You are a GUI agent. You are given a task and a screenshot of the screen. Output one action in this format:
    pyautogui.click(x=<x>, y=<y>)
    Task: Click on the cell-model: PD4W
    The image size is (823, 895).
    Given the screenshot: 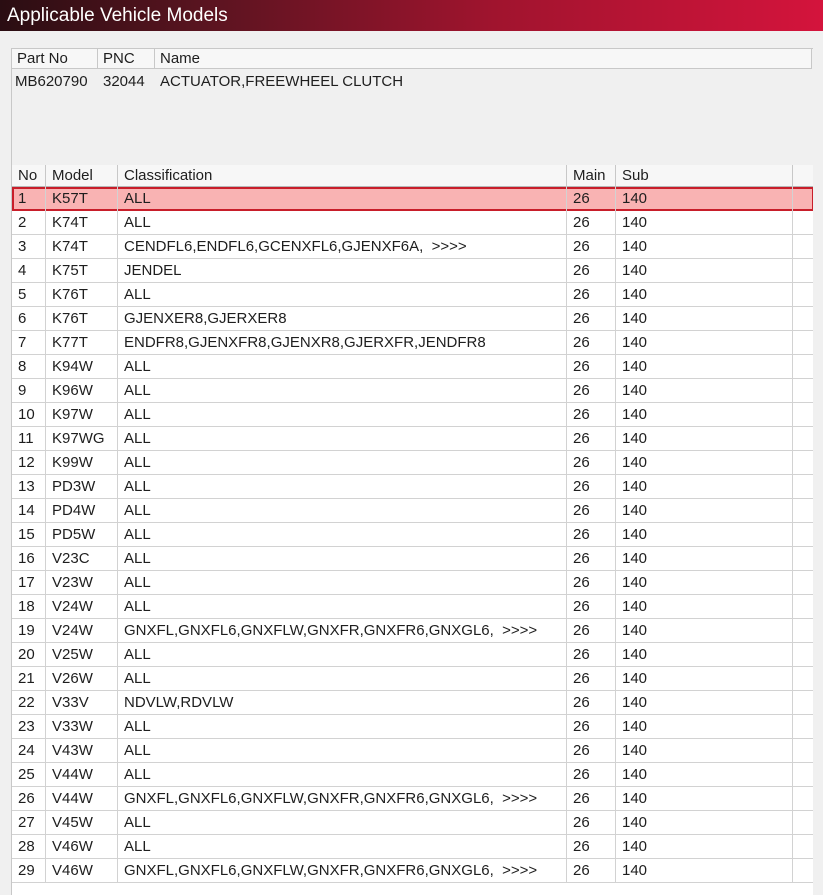 What is the action you would take?
    pyautogui.click(x=82, y=511)
    